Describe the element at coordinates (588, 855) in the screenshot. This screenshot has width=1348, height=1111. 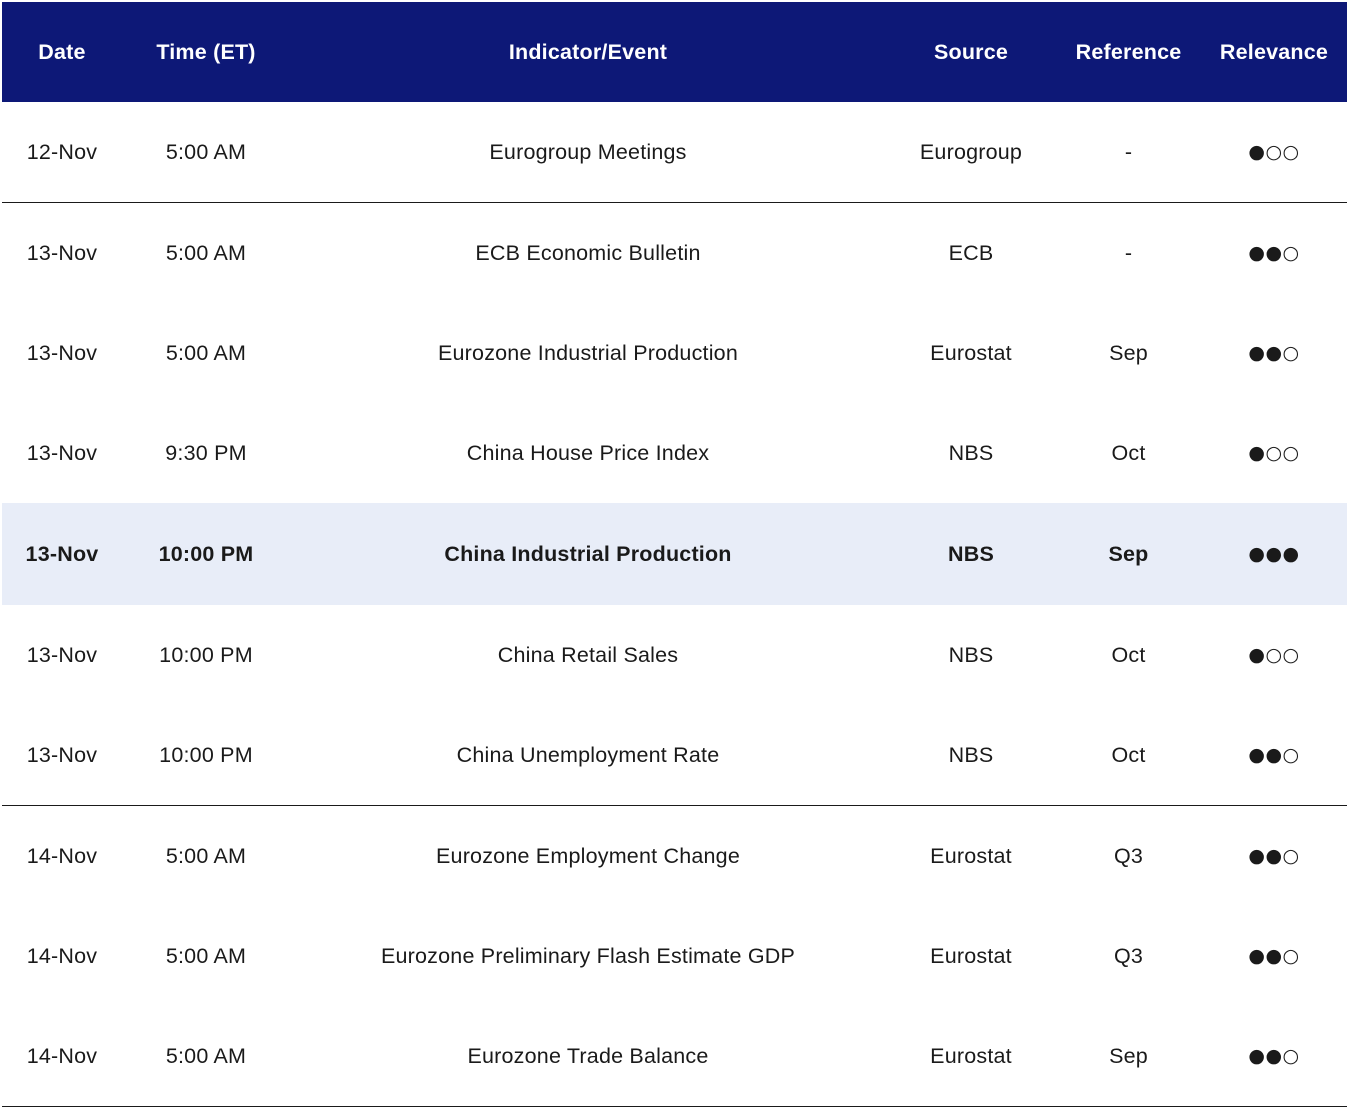
I see `event-cell: Eurozone Employment Change` at that location.